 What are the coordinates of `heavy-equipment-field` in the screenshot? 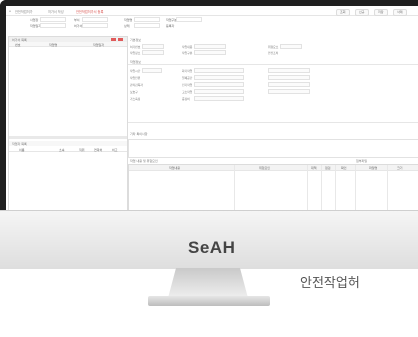 It's located at (219, 98).